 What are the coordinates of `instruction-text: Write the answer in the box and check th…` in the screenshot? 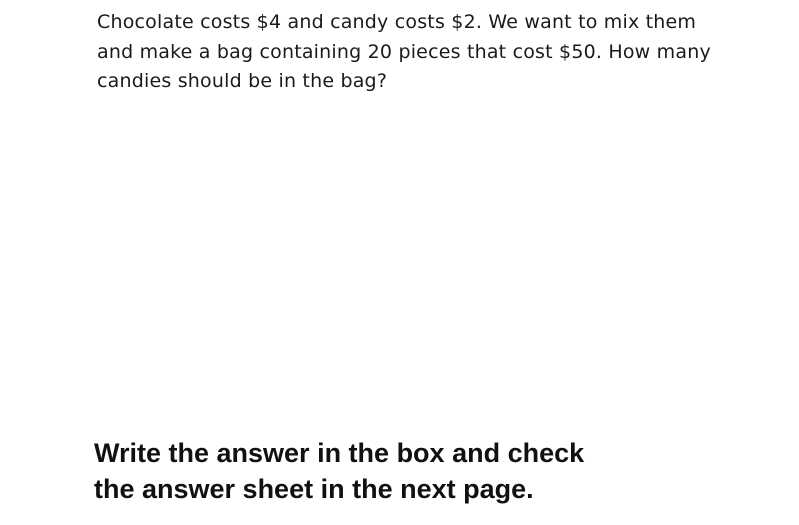 It's located at (419, 471).